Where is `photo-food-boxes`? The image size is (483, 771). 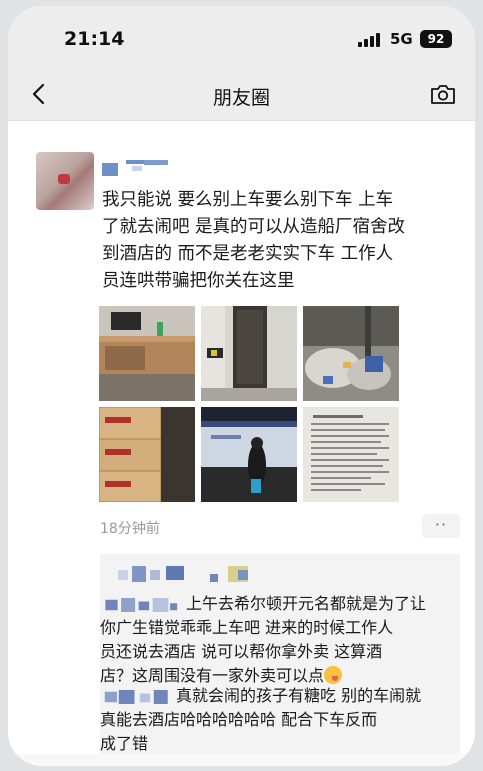 photo-food-boxes is located at coordinates (147, 454).